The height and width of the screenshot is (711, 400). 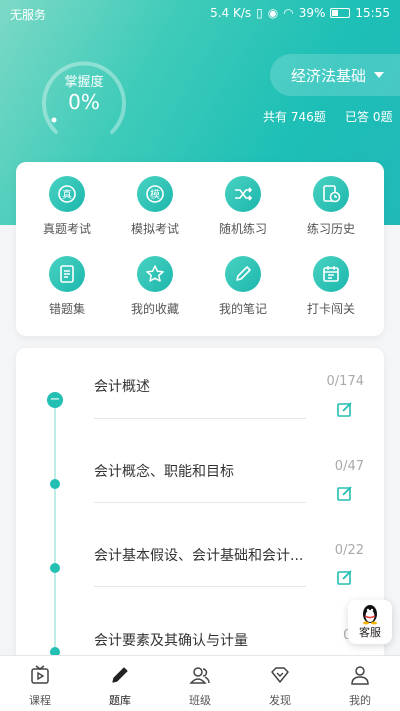 I want to click on pencil-icon, so click(x=243, y=274).